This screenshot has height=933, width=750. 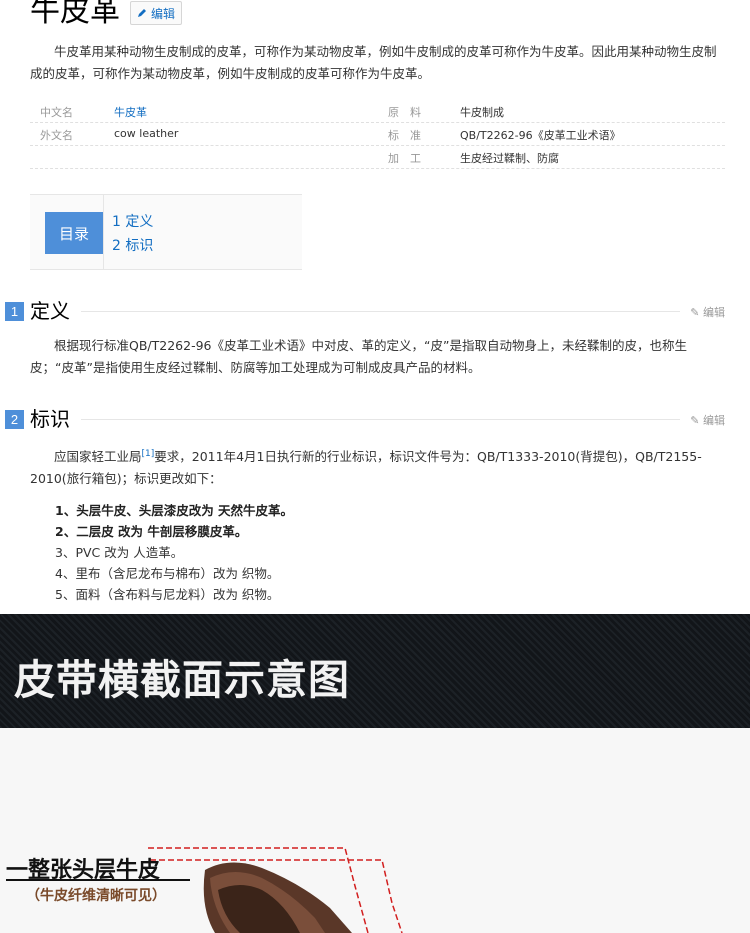 I want to click on toc-item-marking: 2 标识, so click(x=132, y=245).